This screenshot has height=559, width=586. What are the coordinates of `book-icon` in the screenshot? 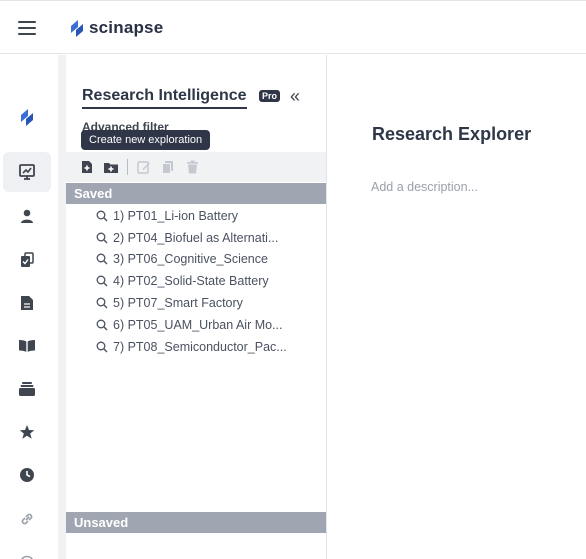 It's located at (27, 346).